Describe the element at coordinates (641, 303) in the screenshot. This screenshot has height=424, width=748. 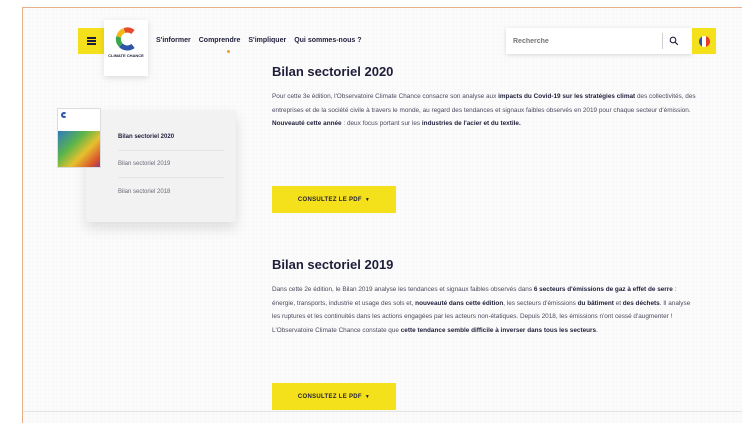
I see `paragraph-emphasis: des déchets` at that location.